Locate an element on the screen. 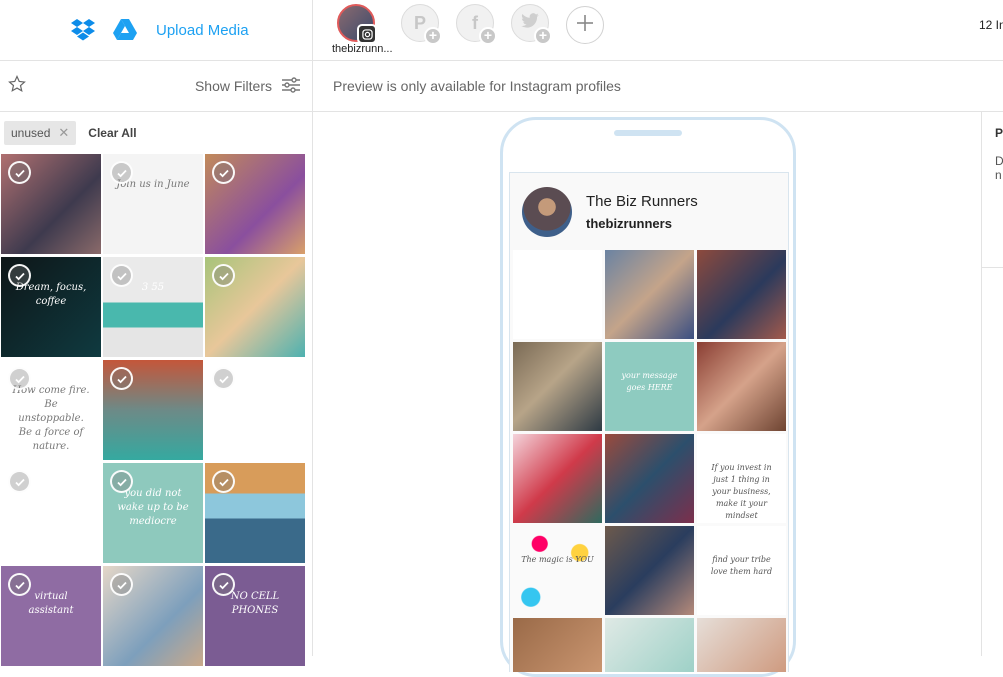  upload-bar: Upload Media is located at coordinates (156, 30).